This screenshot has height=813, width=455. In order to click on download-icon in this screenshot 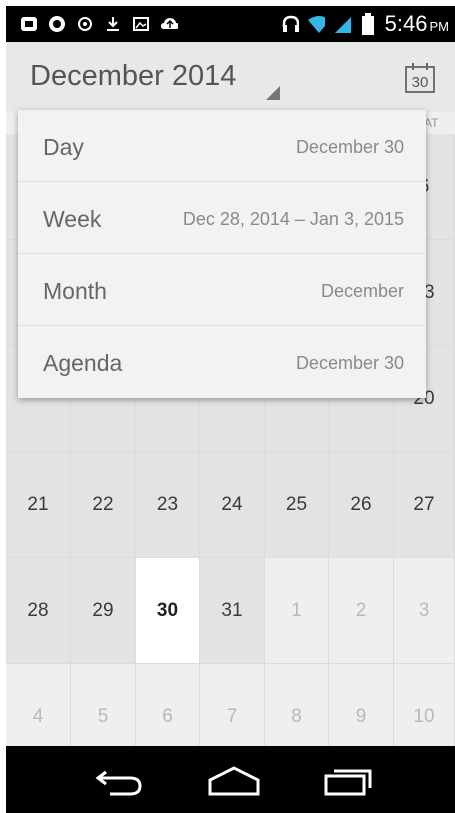, I will do `click(113, 24)`.